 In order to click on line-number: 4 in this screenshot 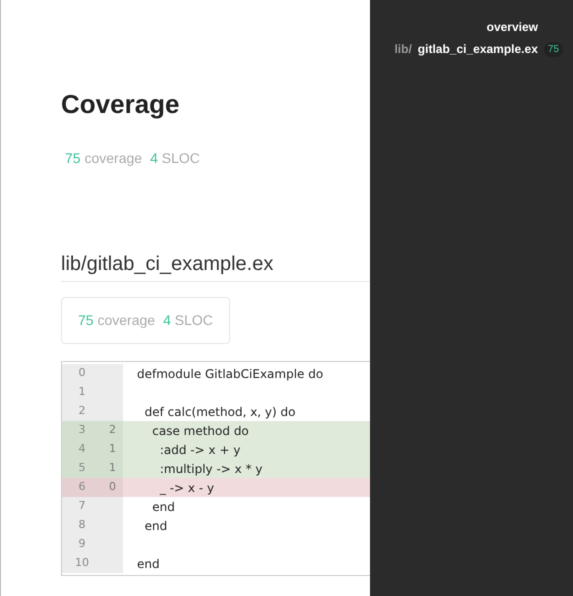, I will do `click(82, 449)`.